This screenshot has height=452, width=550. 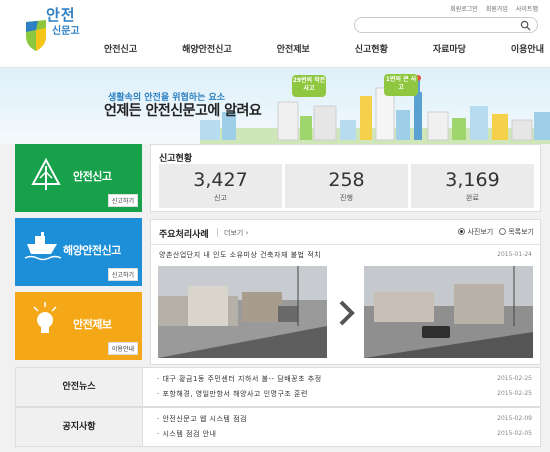 I want to click on panel-title: 안전뉴스, so click(x=79, y=387).